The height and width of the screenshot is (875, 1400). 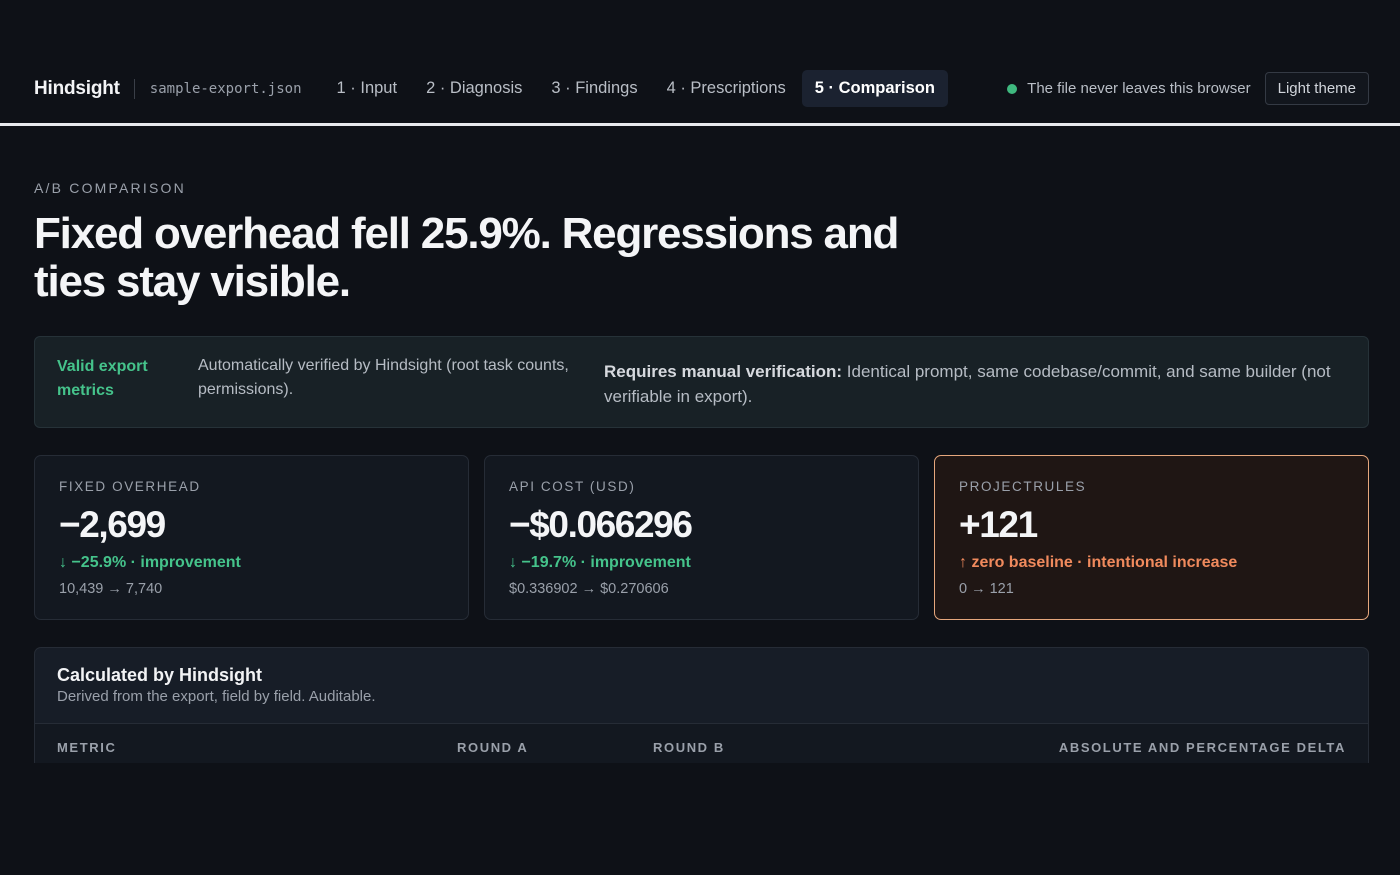 I want to click on theme-toggle-button: Light theme, so click(x=1316, y=88).